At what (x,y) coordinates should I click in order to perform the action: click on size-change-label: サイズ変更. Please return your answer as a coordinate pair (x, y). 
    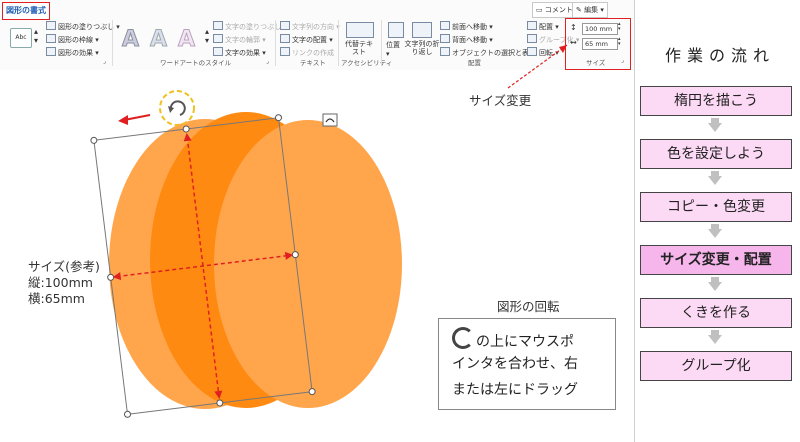
    Looking at the image, I should click on (500, 100).